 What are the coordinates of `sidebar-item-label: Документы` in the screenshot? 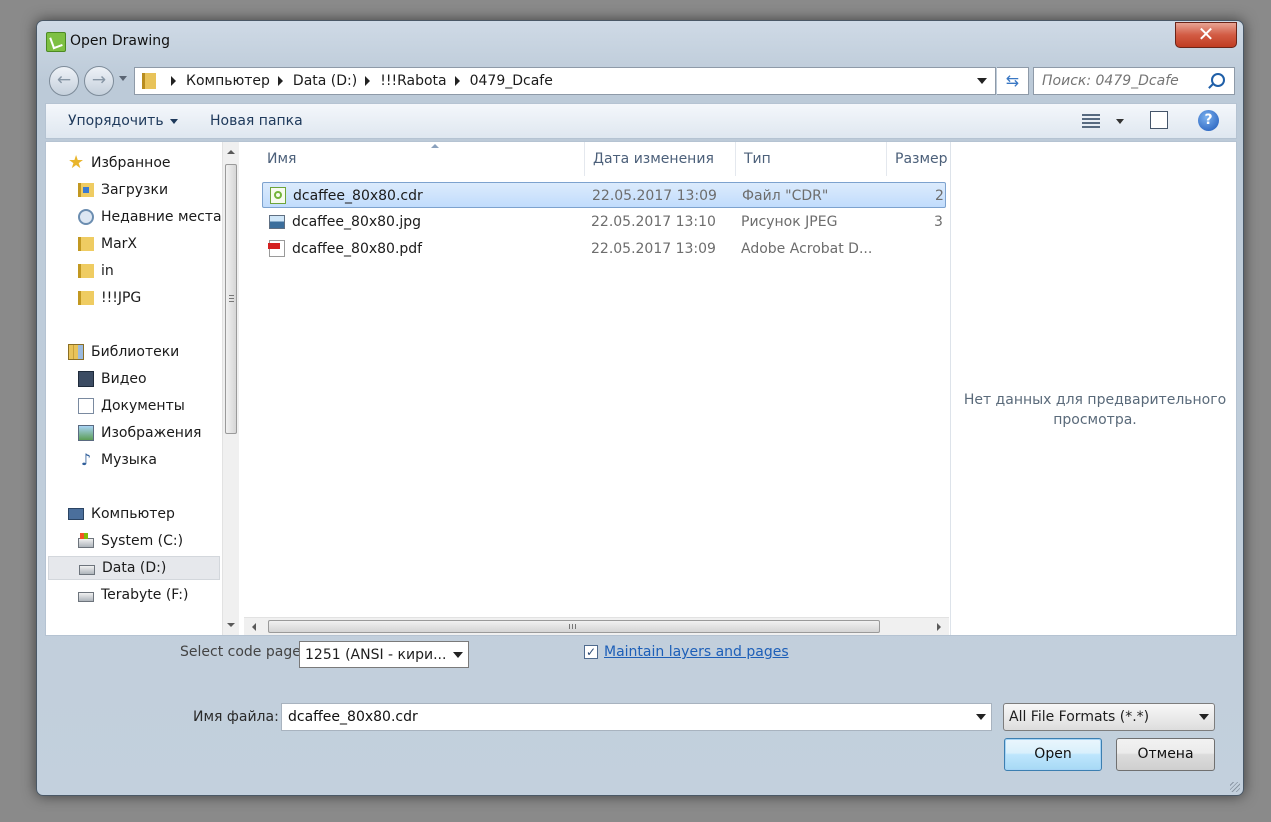 It's located at (143, 406).